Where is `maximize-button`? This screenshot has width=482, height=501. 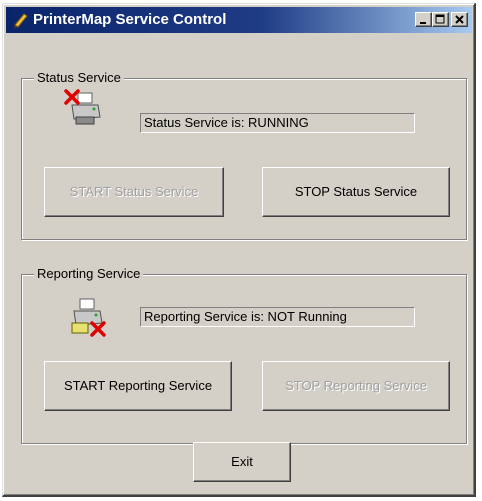
maximize-button is located at coordinates (440, 19).